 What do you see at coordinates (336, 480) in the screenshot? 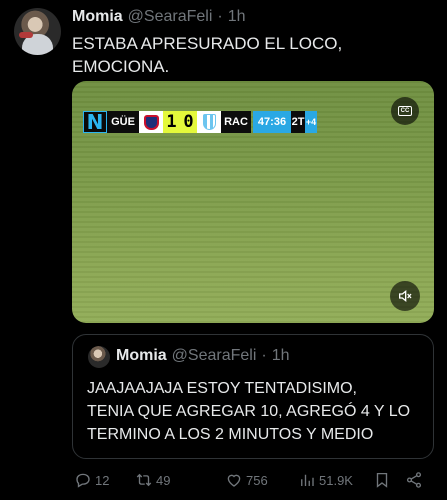
I see `view-count: 51.9K` at bounding box center [336, 480].